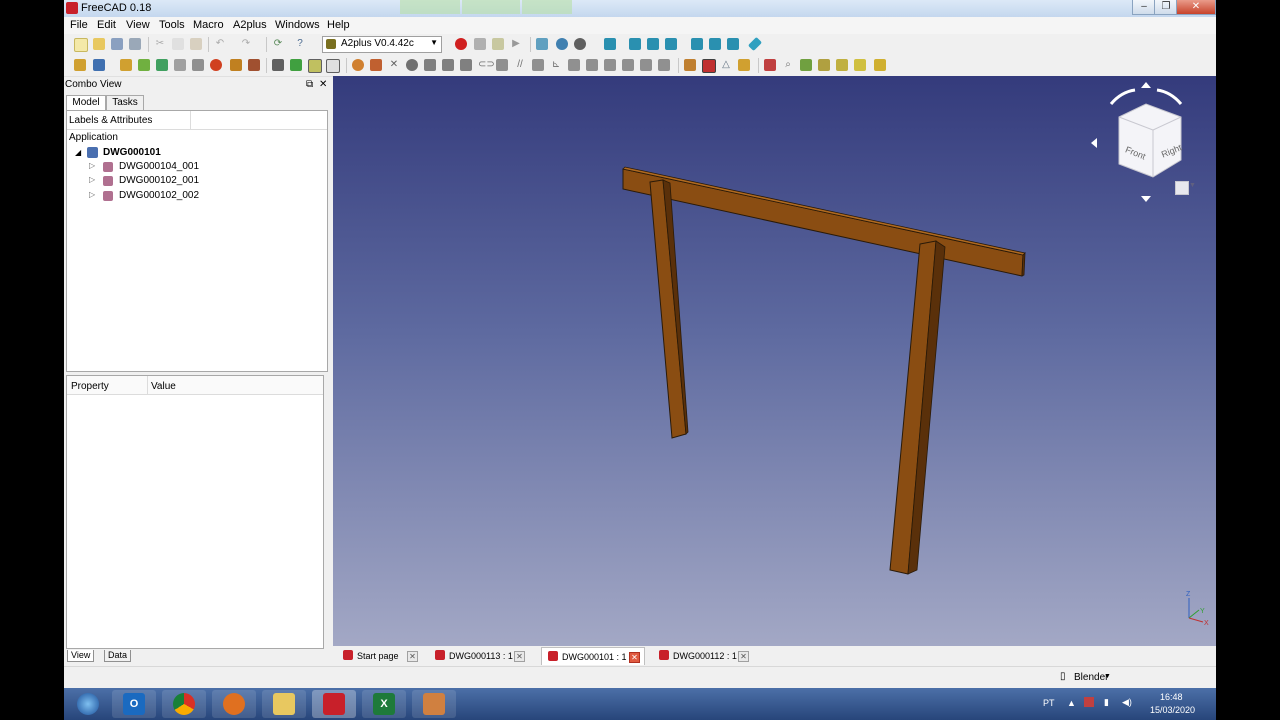 The height and width of the screenshot is (720, 1280). I want to click on planes-parallel-icon: //, so click(520, 65).